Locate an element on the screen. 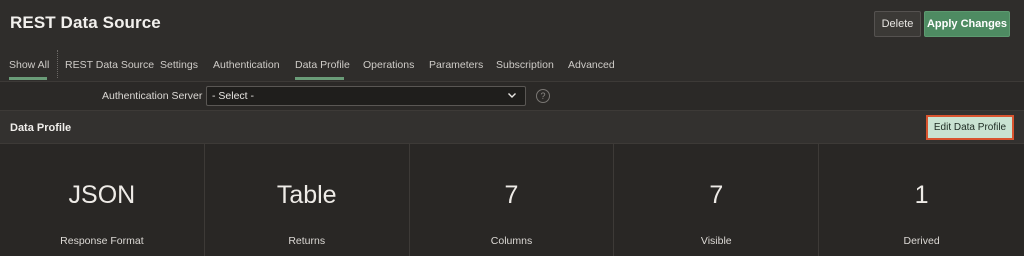  tab-subscription: Subscription is located at coordinates (525, 65).